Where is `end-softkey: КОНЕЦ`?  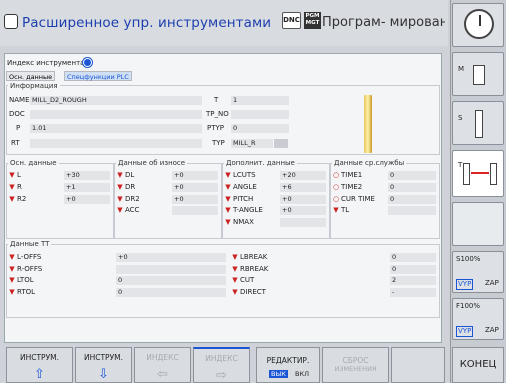 end-softkey: КОНЕЦ is located at coordinates (478, 365).